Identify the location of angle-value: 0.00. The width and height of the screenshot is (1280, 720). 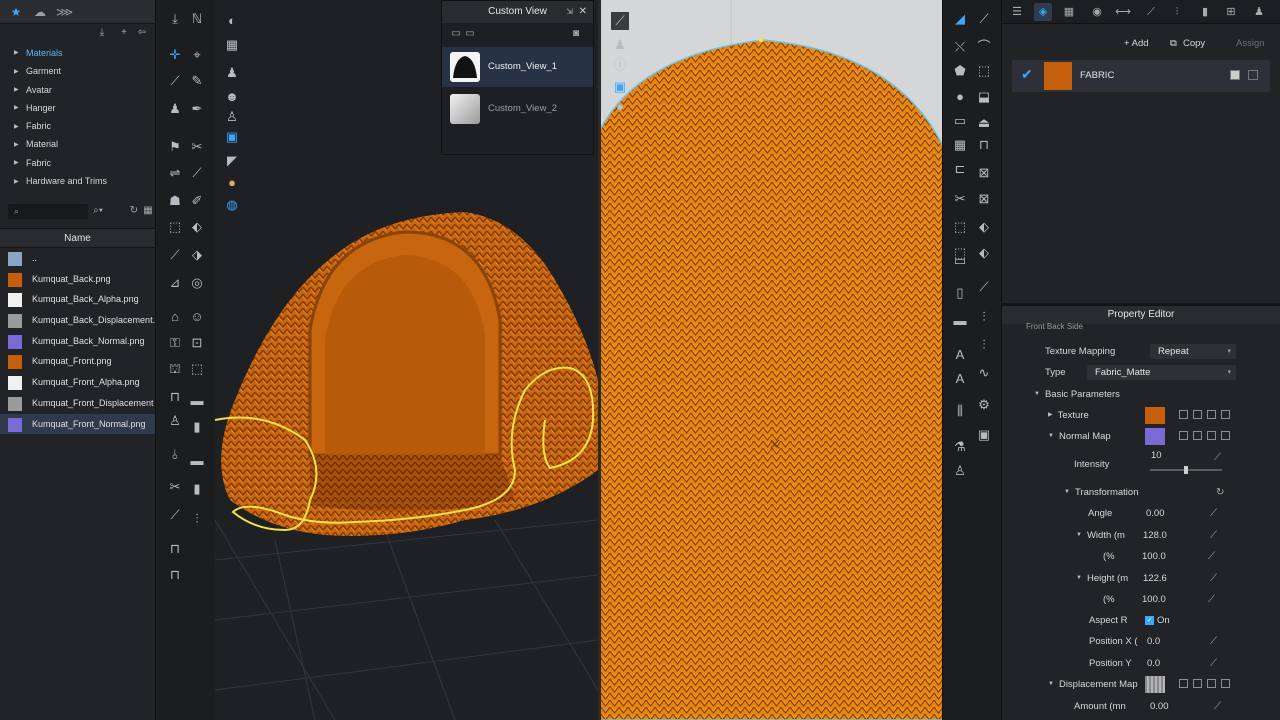
(1155, 513).